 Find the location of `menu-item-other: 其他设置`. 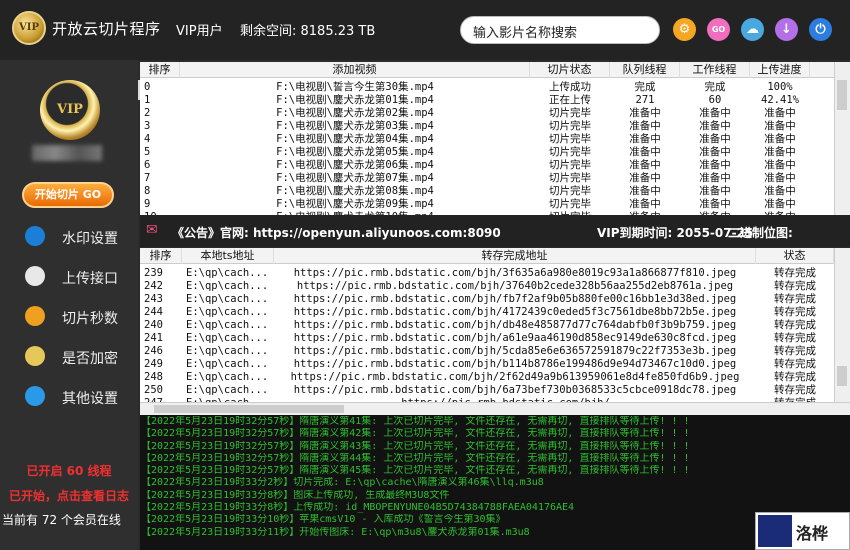

menu-item-other: 其他设置 is located at coordinates (69, 397).